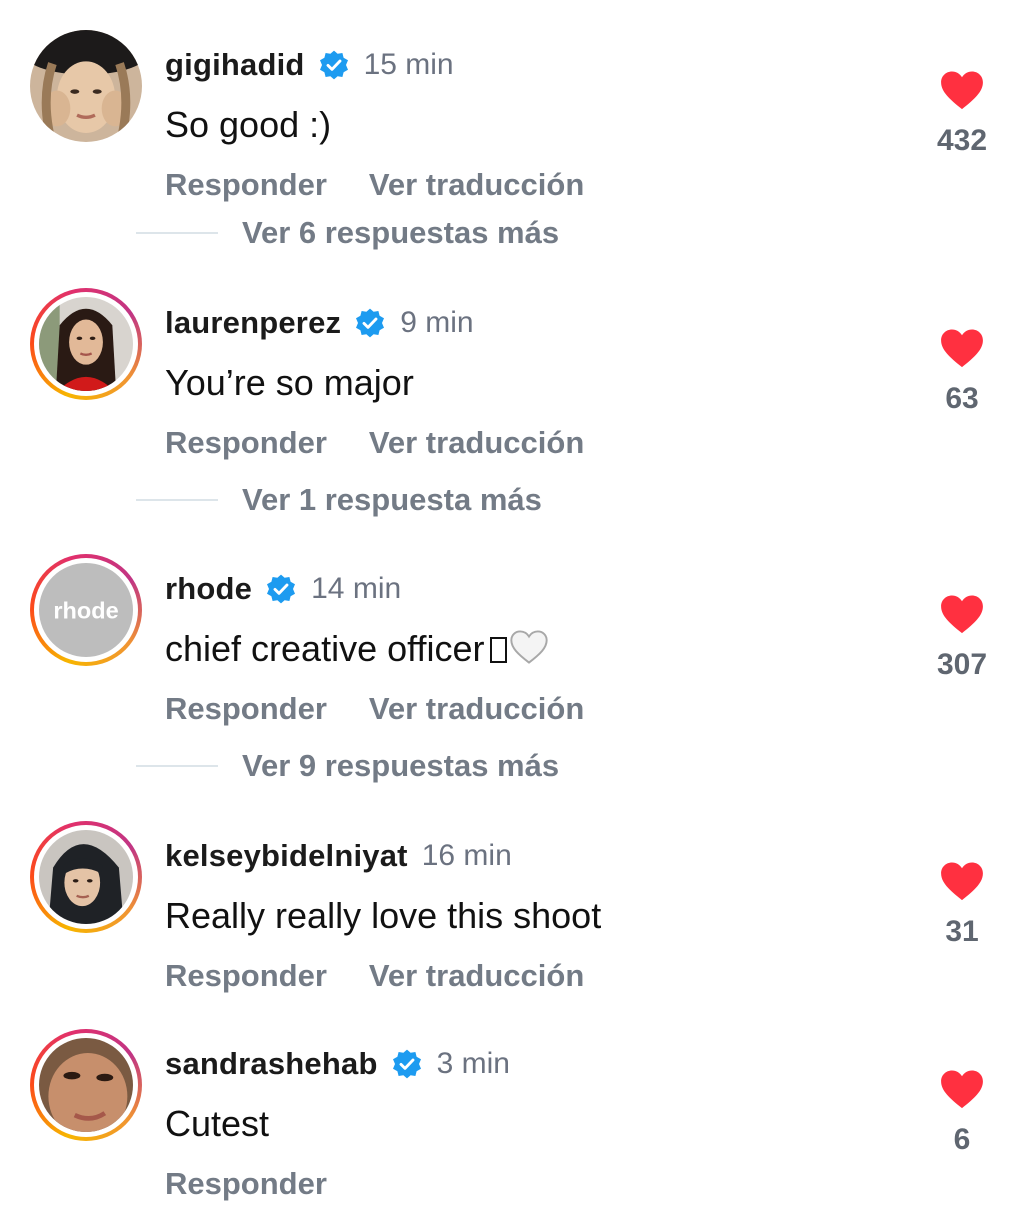 This screenshot has height=1219, width=1032. I want to click on like-count: 31, so click(962, 931).